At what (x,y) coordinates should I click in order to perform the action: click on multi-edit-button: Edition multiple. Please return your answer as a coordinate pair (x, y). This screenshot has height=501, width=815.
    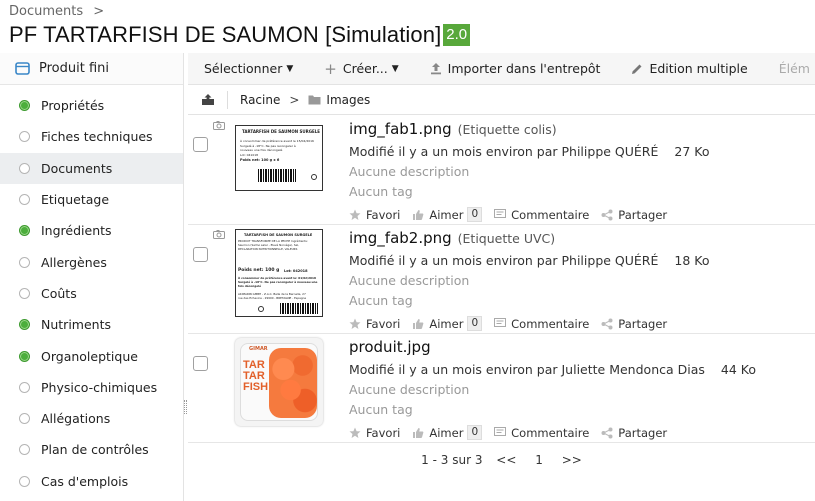
    Looking at the image, I should click on (688, 68).